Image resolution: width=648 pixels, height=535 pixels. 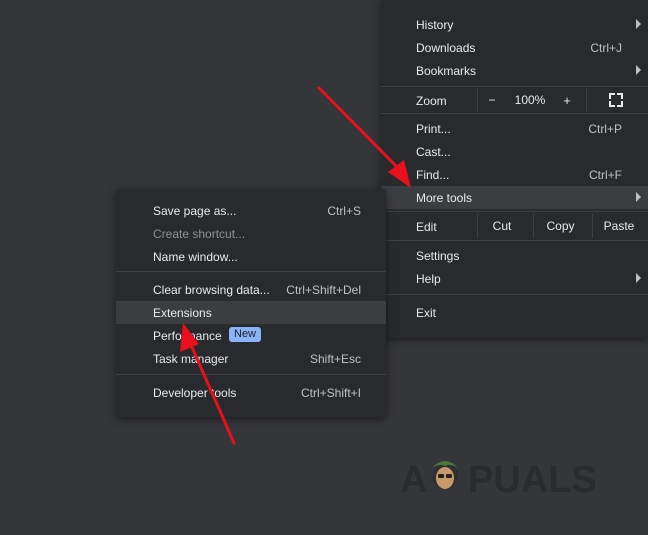 What do you see at coordinates (413, 479) in the screenshot?
I see `watermark-letter-a: A` at bounding box center [413, 479].